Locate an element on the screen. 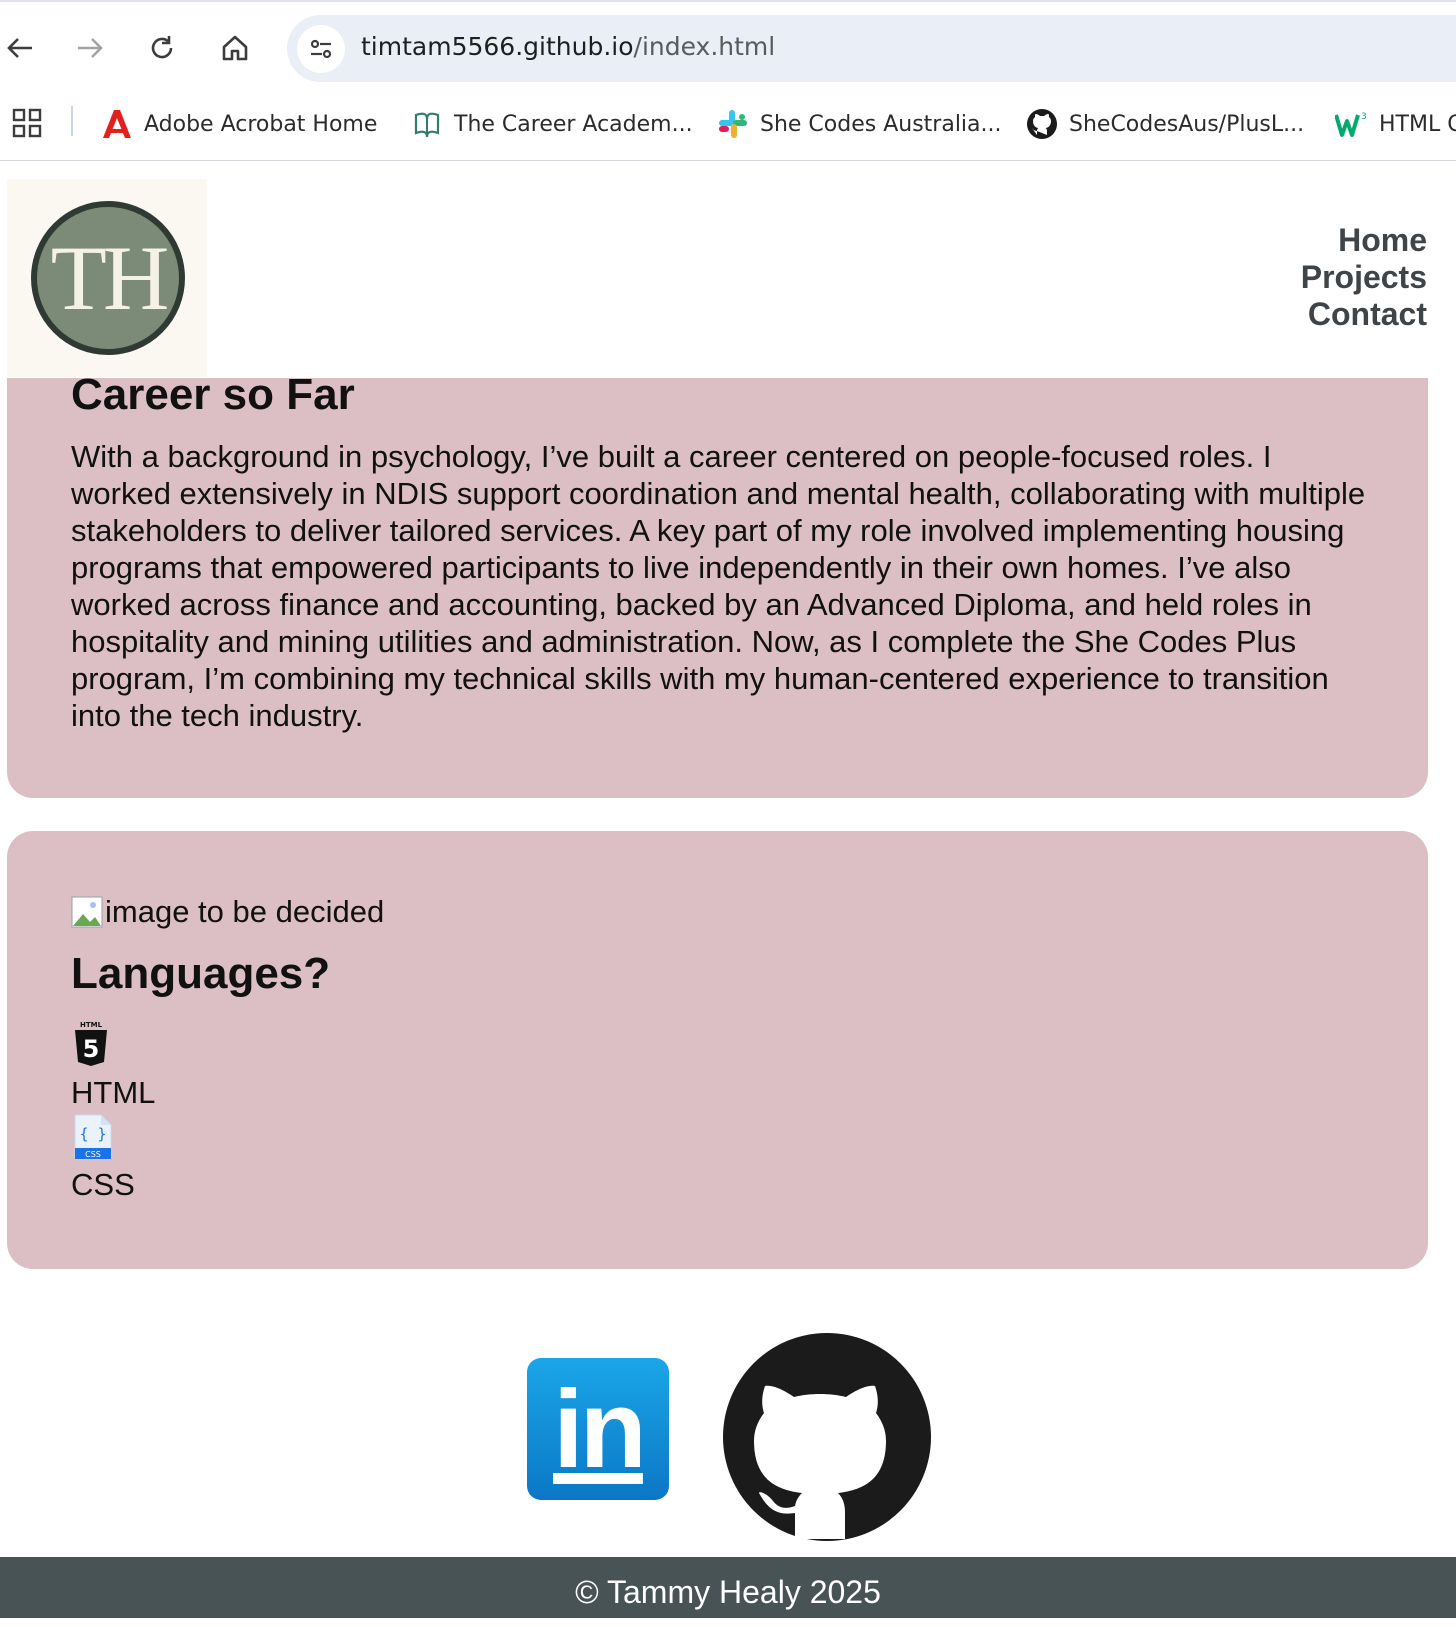 Image resolution: width=1456 pixels, height=1627 pixels. logo-text: TH is located at coordinates (110, 278).